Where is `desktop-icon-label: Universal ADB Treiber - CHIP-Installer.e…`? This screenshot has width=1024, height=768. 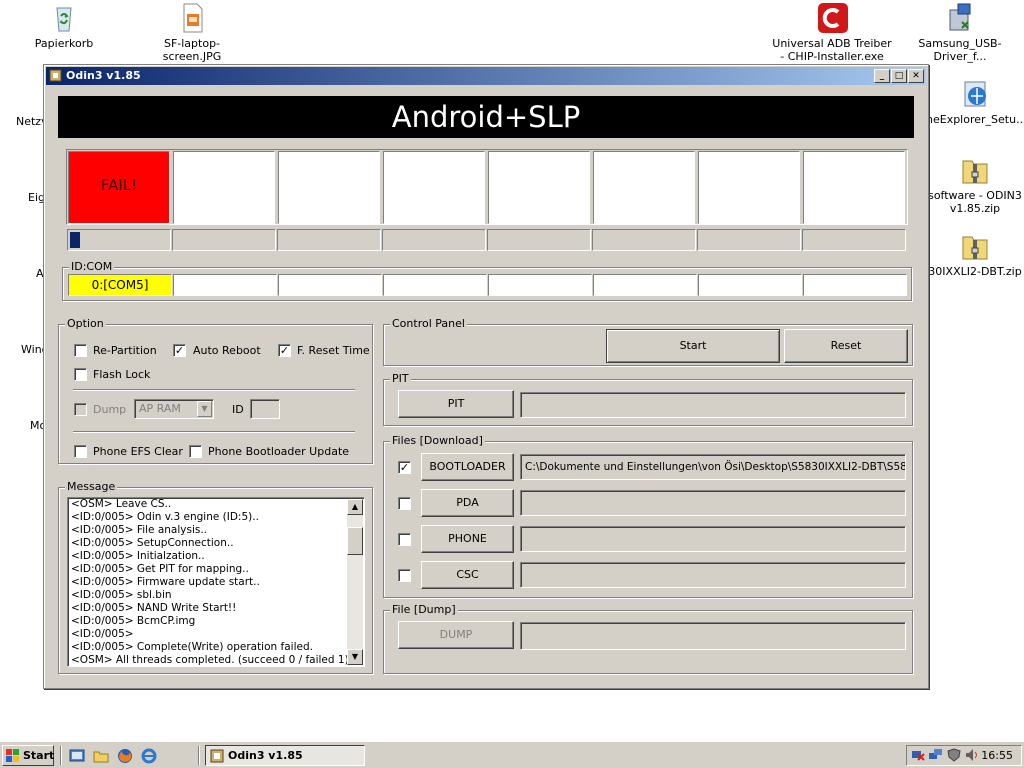 desktop-icon-label: Universal ADB Treiber - CHIP-Installer.e… is located at coordinates (832, 50).